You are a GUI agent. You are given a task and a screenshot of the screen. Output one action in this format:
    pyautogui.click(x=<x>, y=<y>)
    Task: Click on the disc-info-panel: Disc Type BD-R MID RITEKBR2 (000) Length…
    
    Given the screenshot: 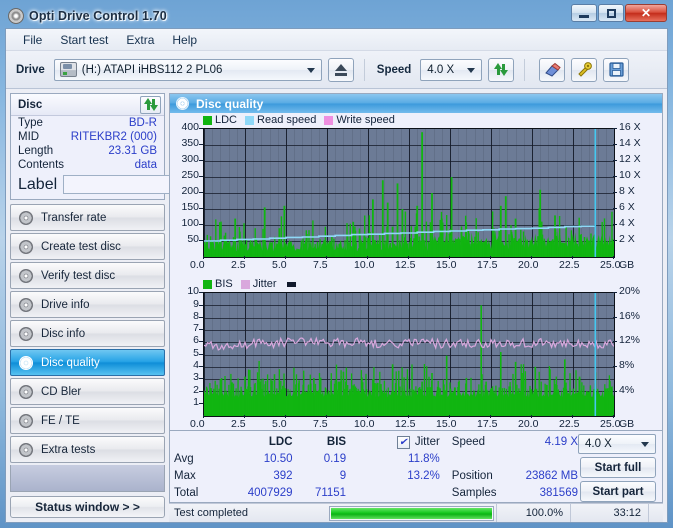 What is the action you would take?
    pyautogui.click(x=122, y=146)
    